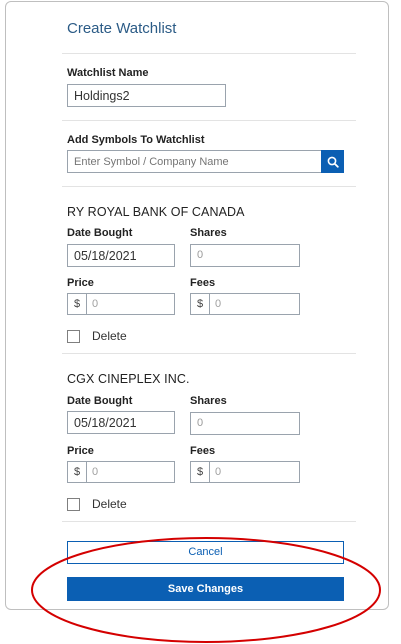 This screenshot has width=401, height=644. I want to click on holding-name: RY ROYAL BANK OF CANADA, so click(156, 212).